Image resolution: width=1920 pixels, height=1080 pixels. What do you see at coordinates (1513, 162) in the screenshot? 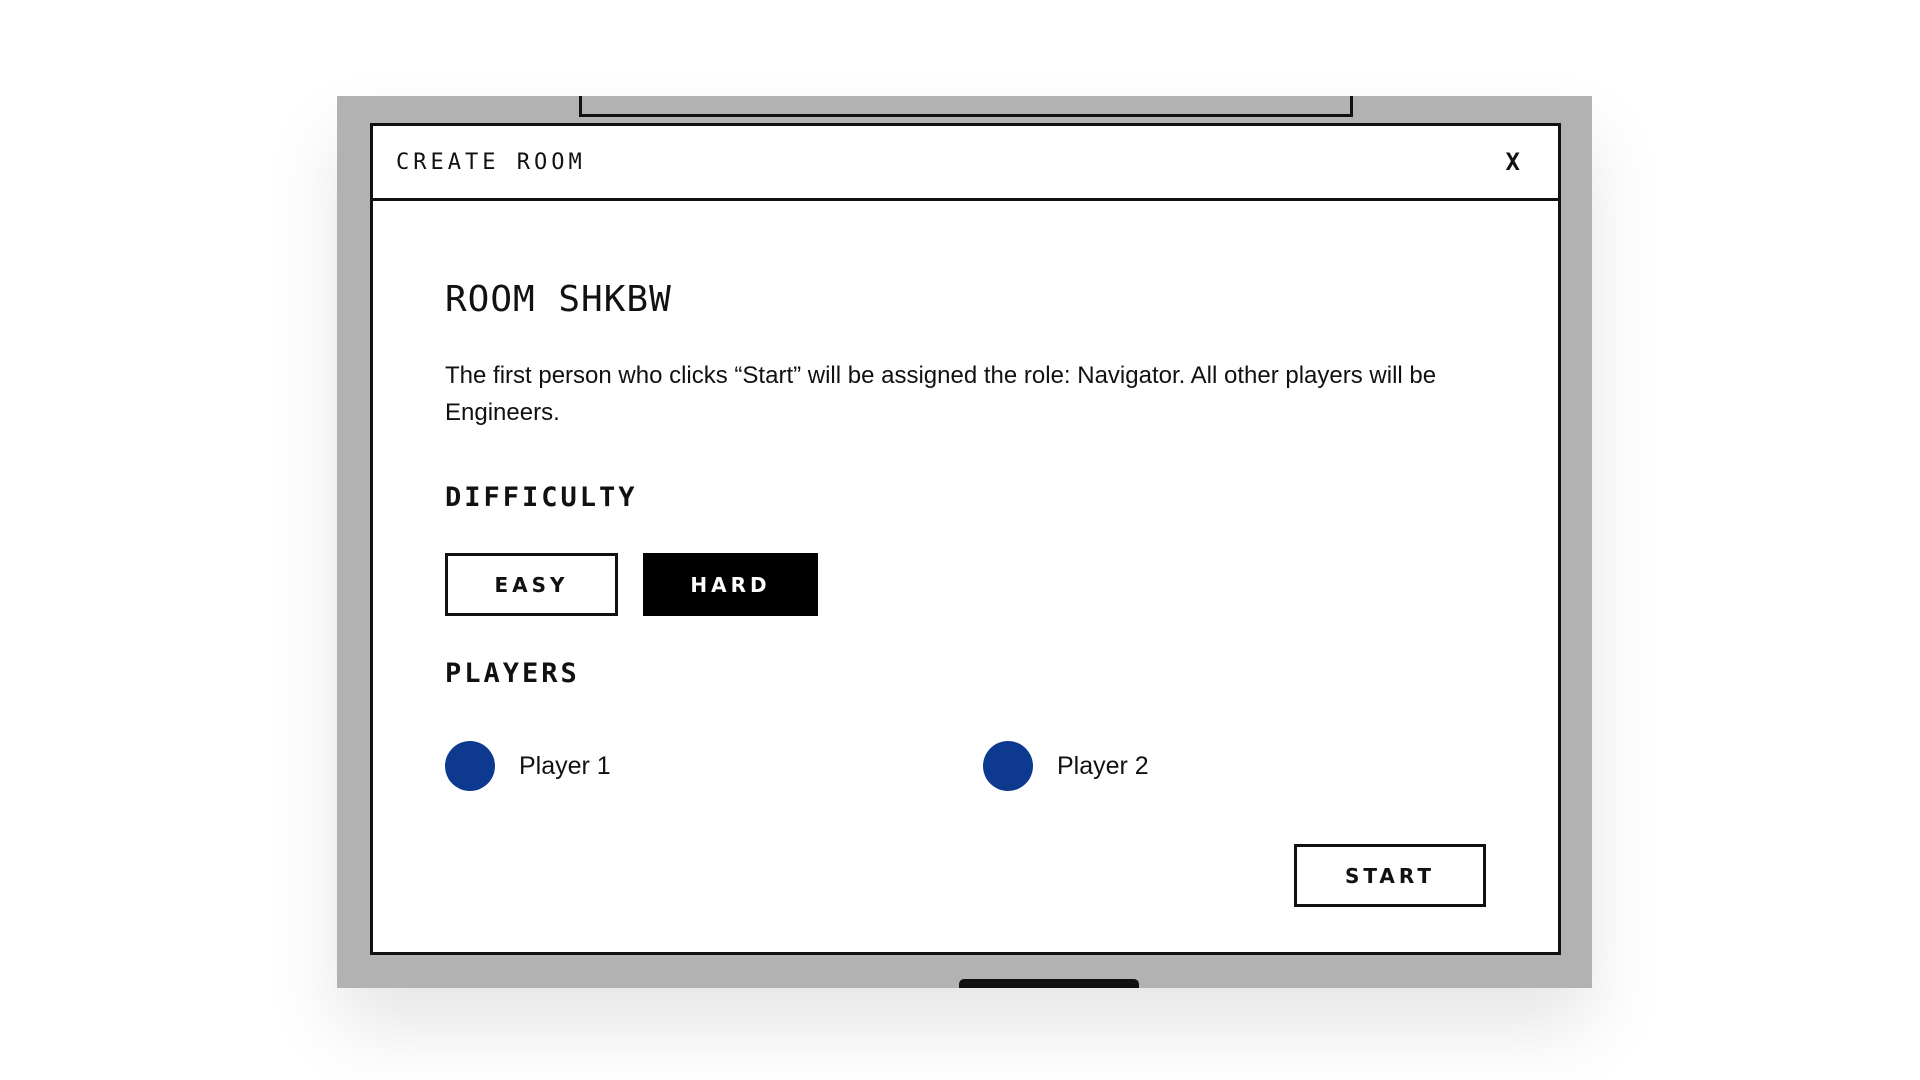
I see `close-button: X` at bounding box center [1513, 162].